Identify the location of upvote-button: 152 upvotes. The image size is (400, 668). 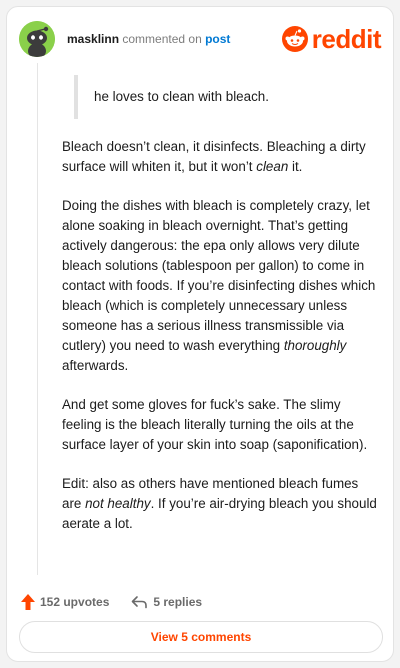
(65, 602).